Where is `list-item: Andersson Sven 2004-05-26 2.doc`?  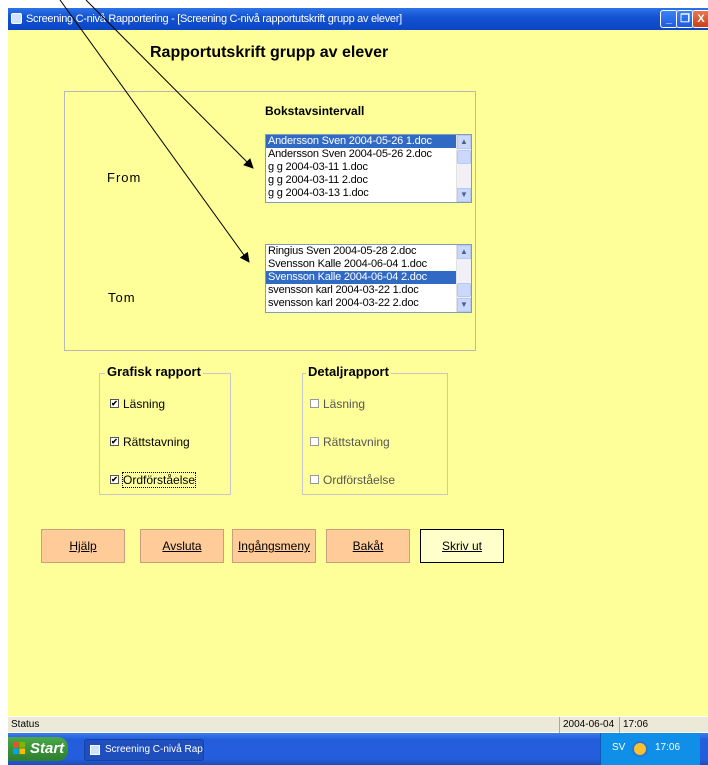
list-item: Andersson Sven 2004-05-26 2.doc is located at coordinates (361, 154).